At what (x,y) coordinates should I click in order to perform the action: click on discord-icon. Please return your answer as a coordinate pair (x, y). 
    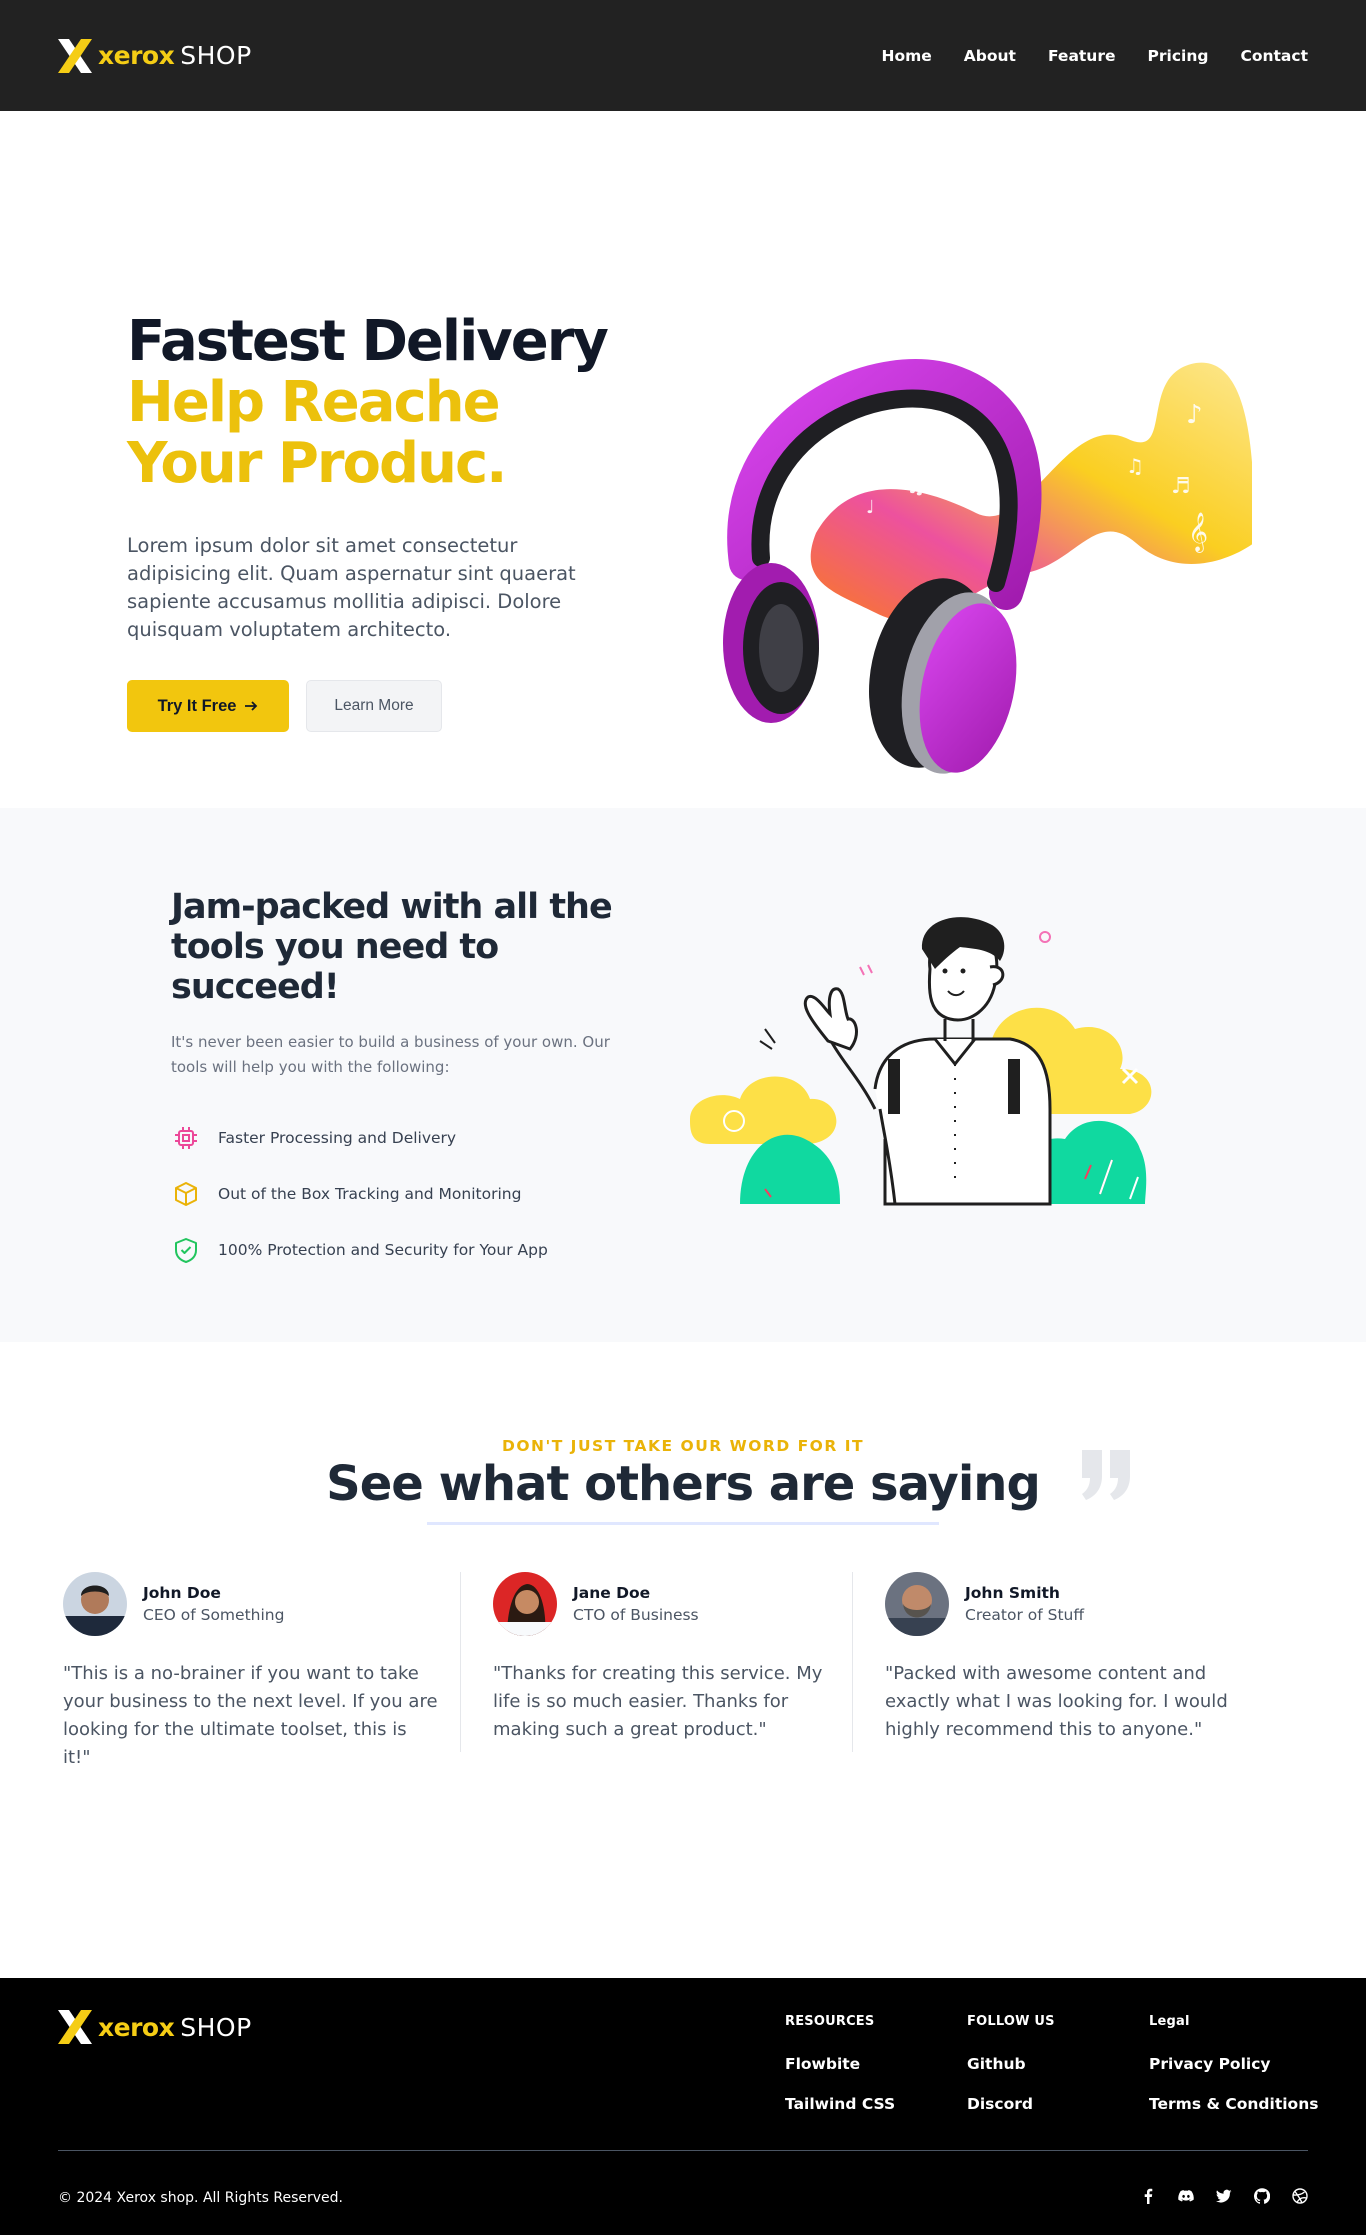
    Looking at the image, I should click on (1186, 2196).